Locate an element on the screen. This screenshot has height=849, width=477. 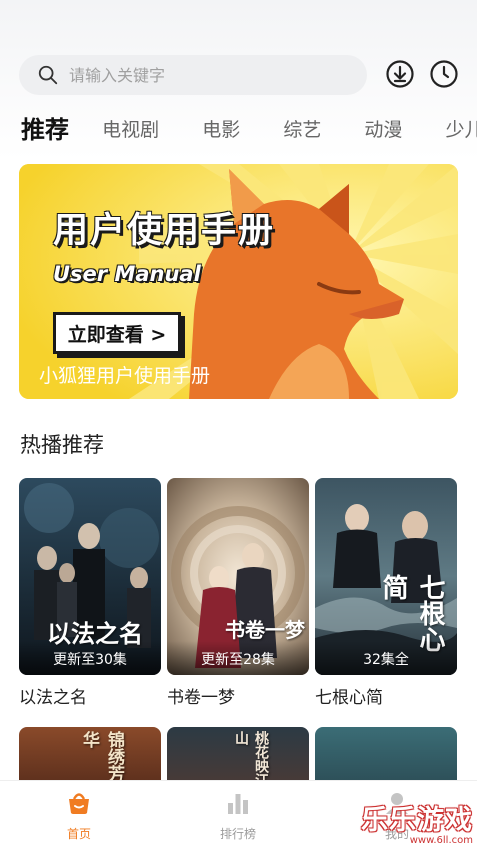
download-icon is located at coordinates (400, 74).